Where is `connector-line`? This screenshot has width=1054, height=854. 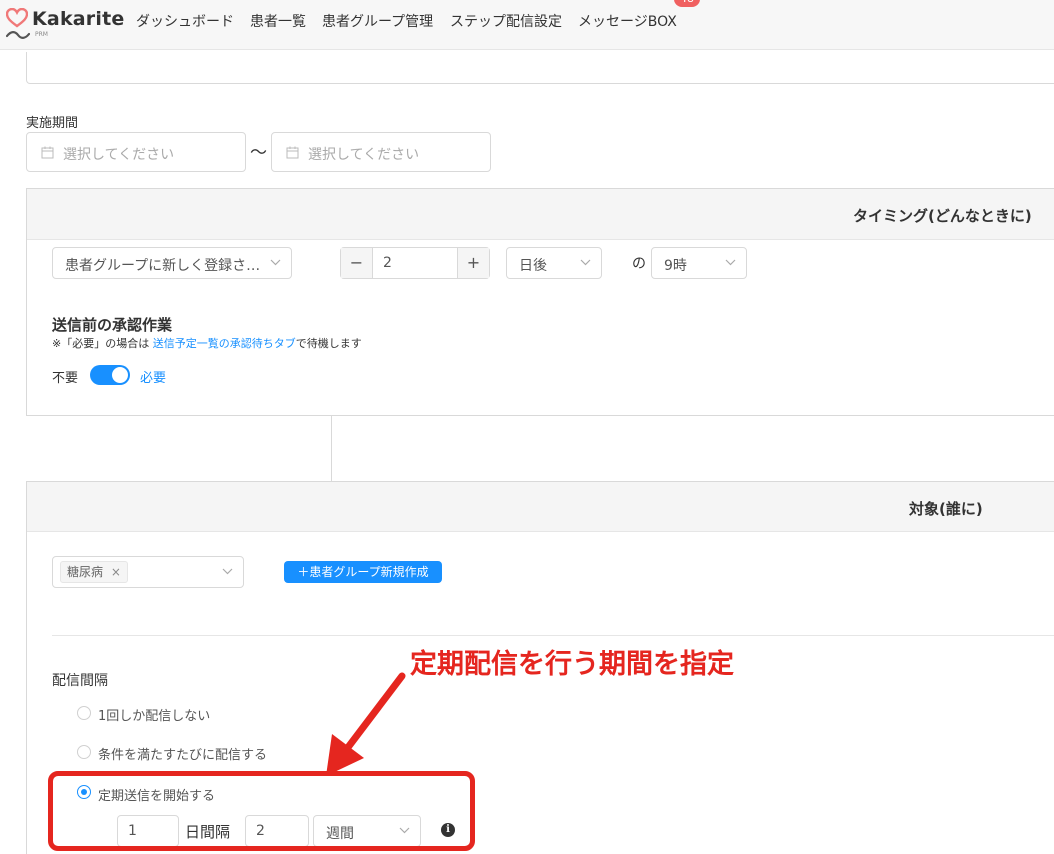 connector-line is located at coordinates (331, 449).